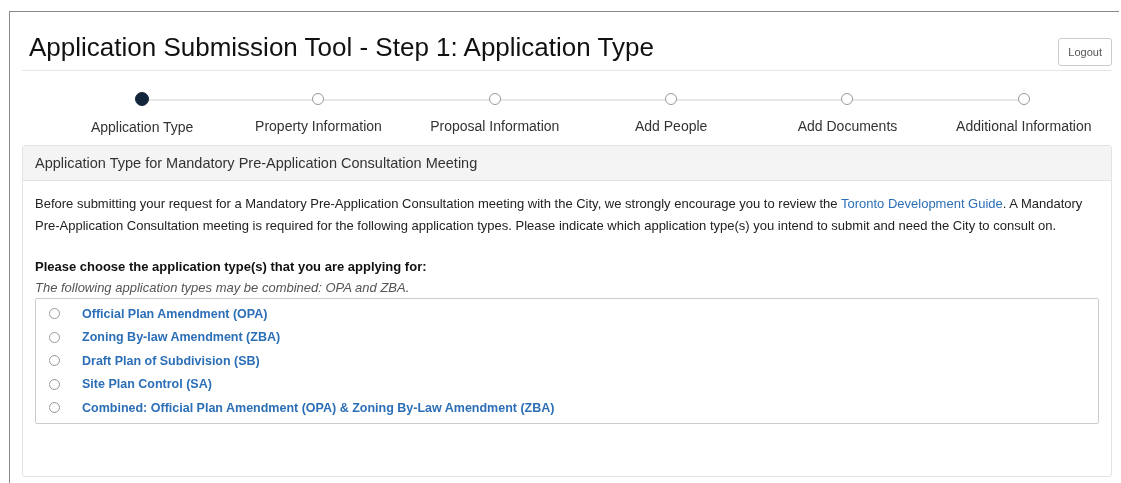  What do you see at coordinates (495, 126) in the screenshot?
I see `step-label: Proposal Information` at bounding box center [495, 126].